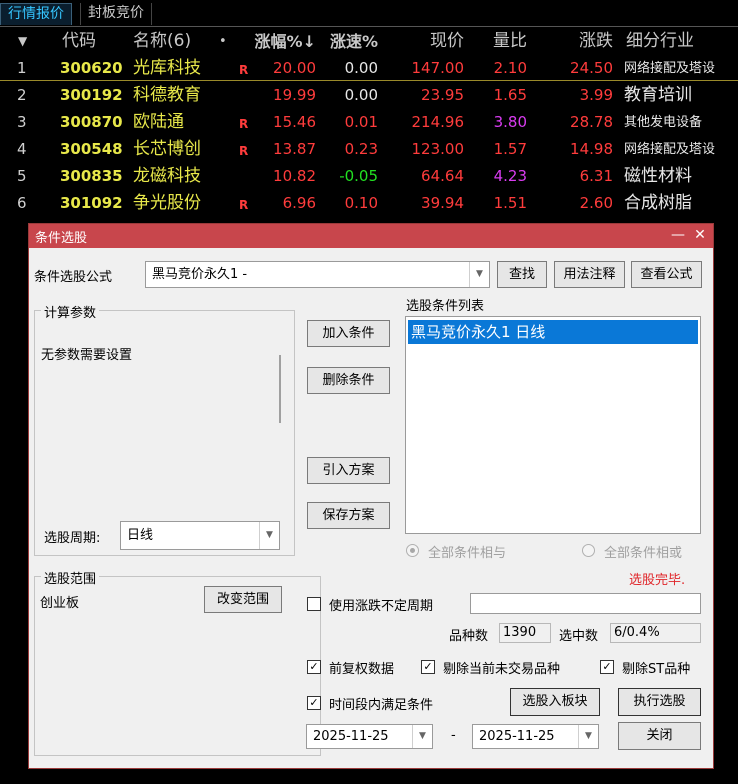  I want to click on change-range-button: 改变范围, so click(243, 599).